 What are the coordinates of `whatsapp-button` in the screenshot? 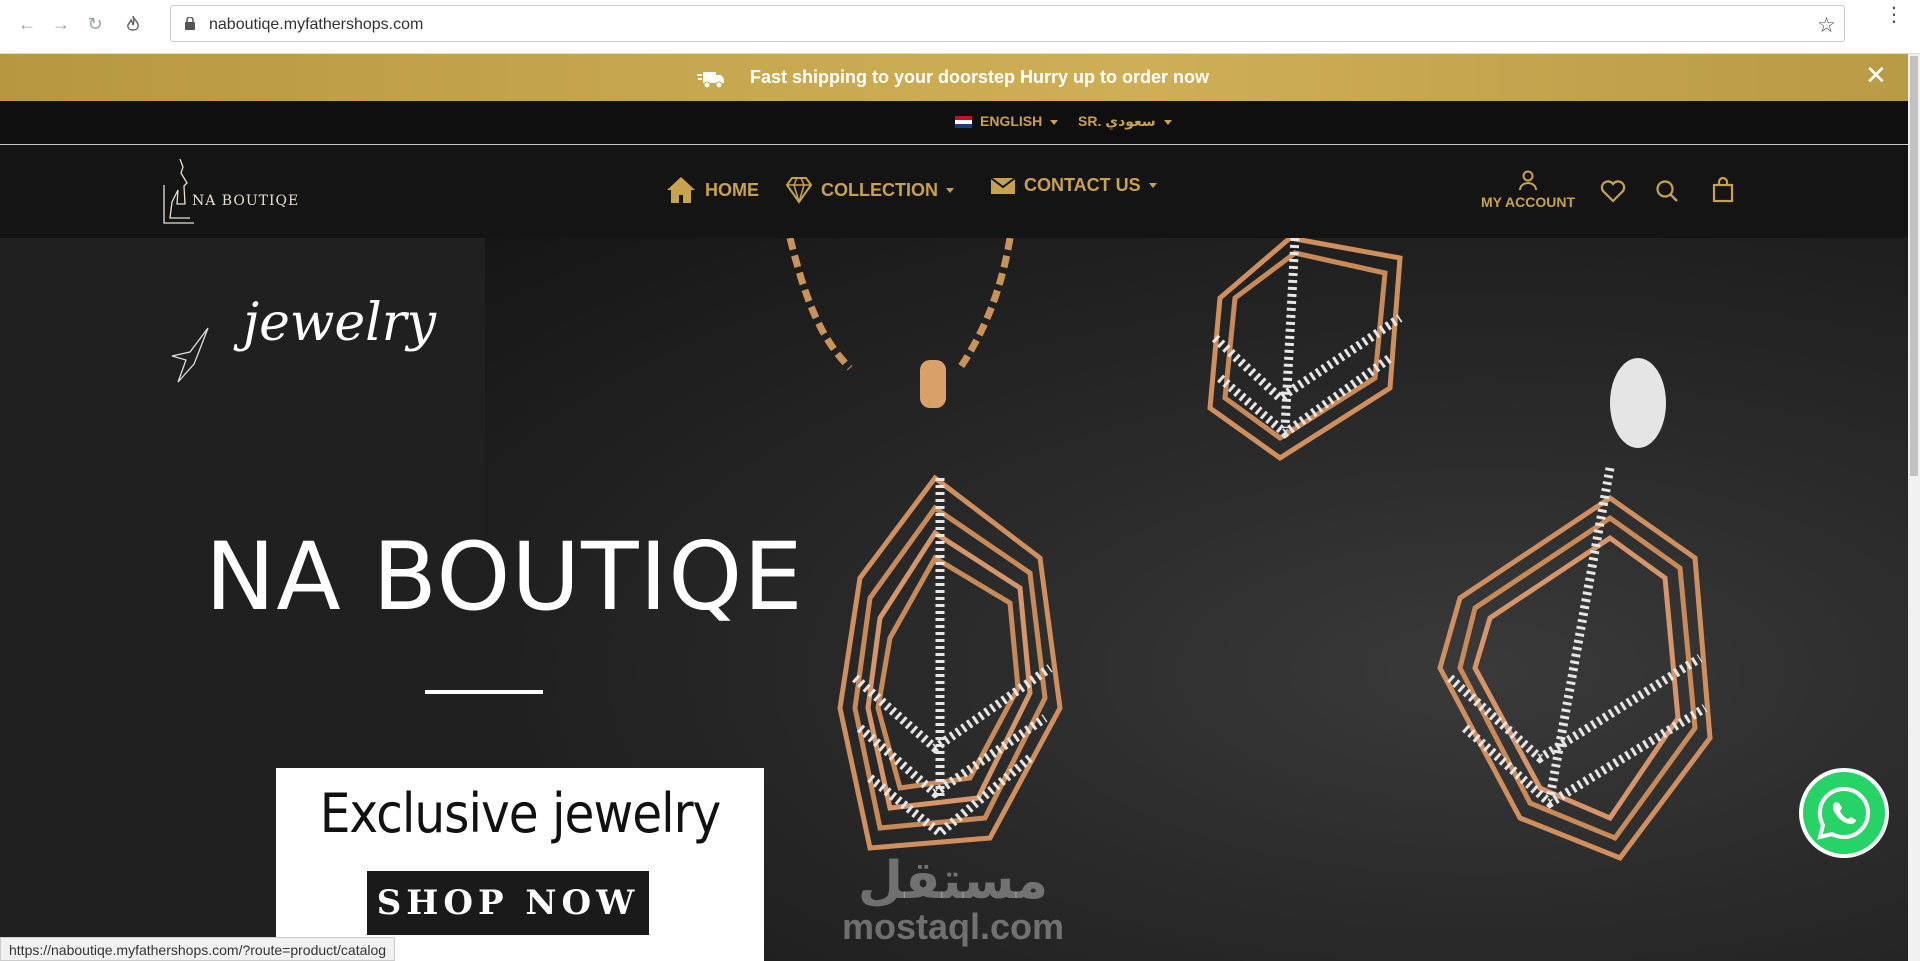 It's located at (1844, 813).